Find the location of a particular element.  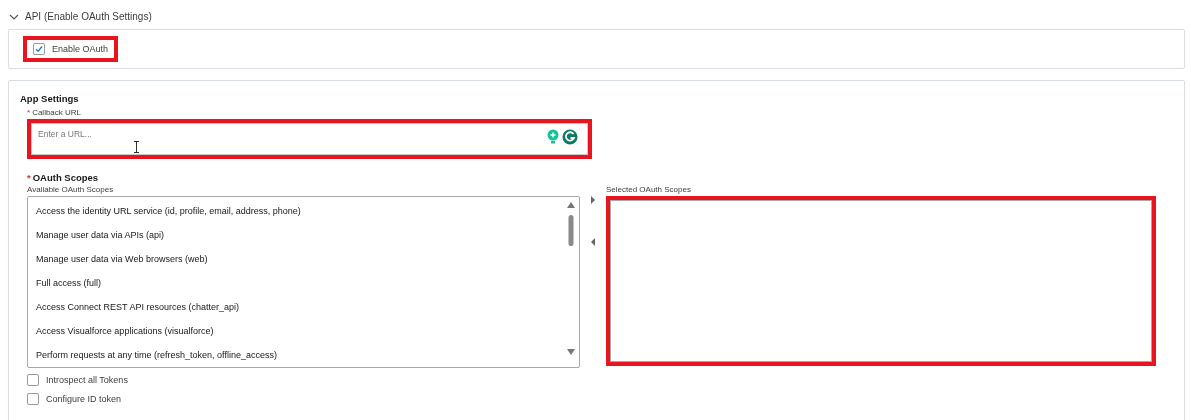

chevron-icon is located at coordinates (14, 16).